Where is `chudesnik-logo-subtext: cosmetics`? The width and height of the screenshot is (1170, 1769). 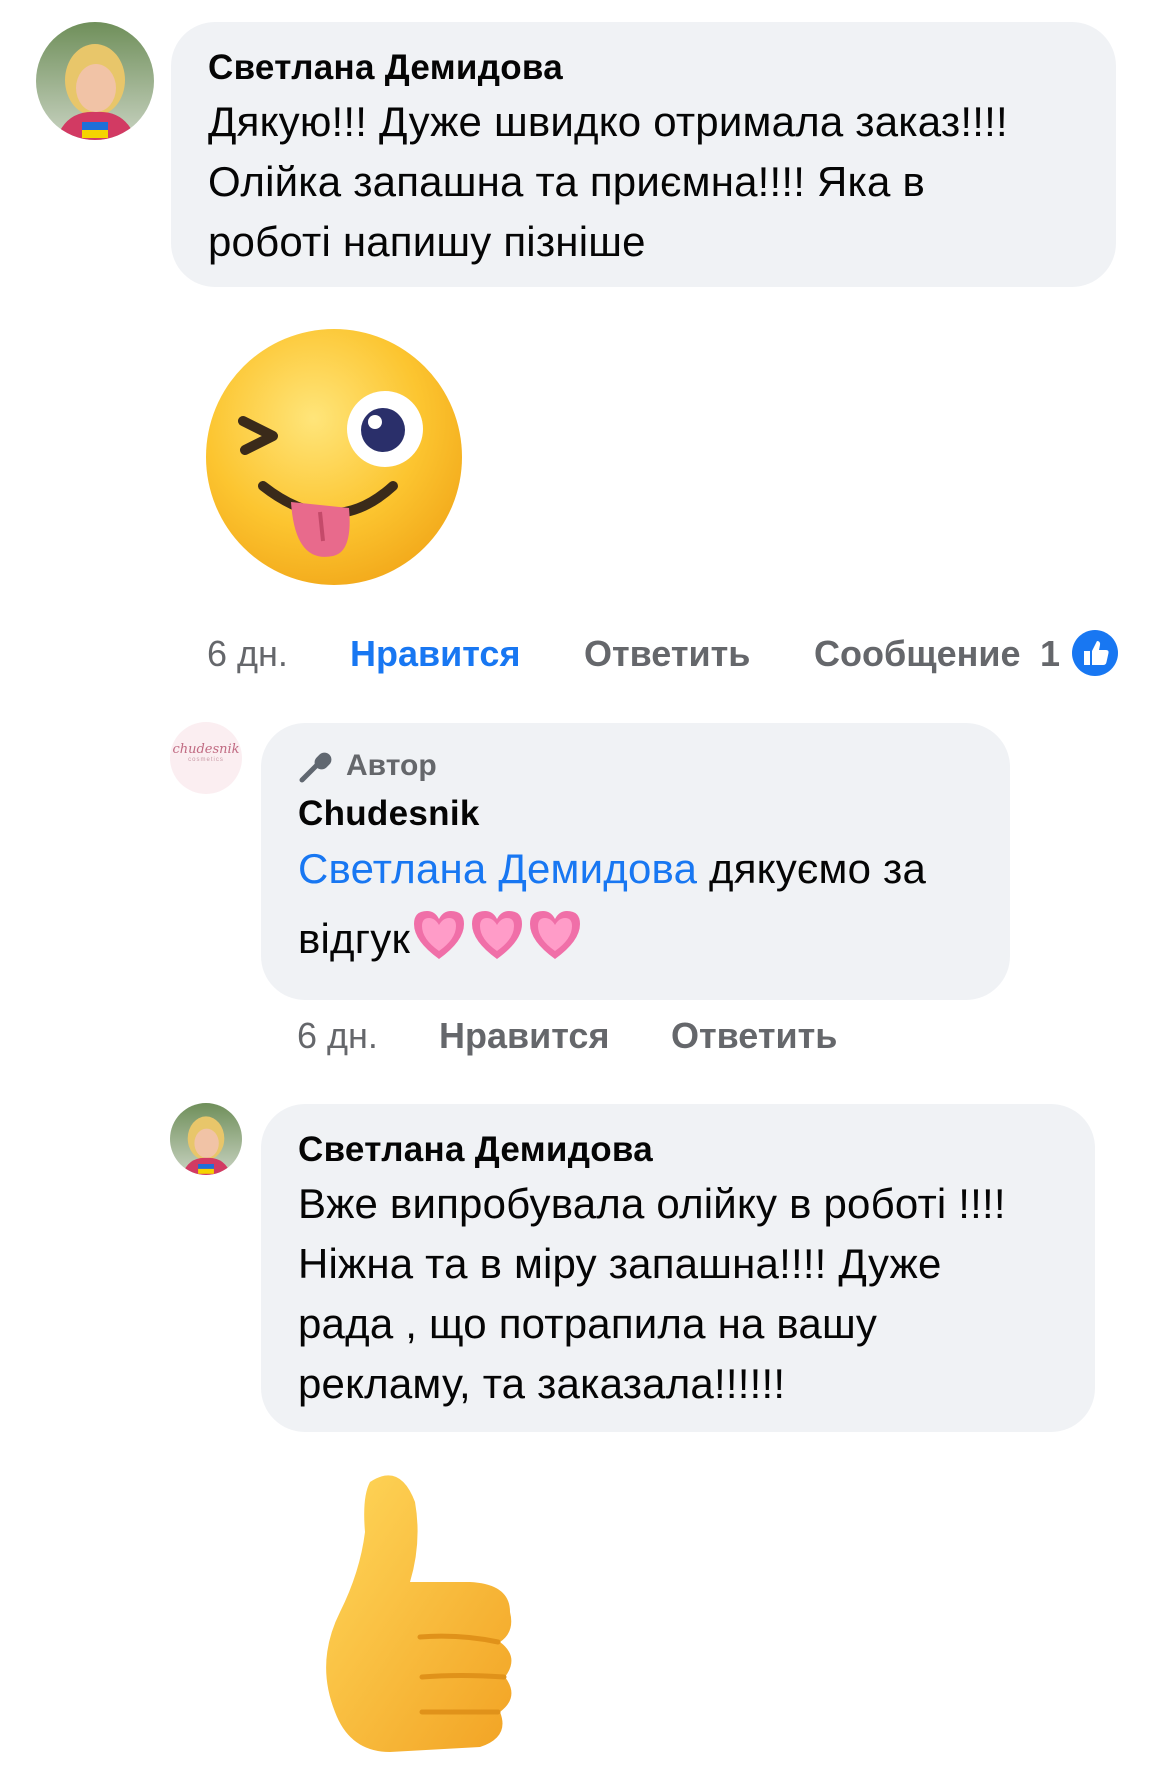 chudesnik-logo-subtext: cosmetics is located at coordinates (206, 760).